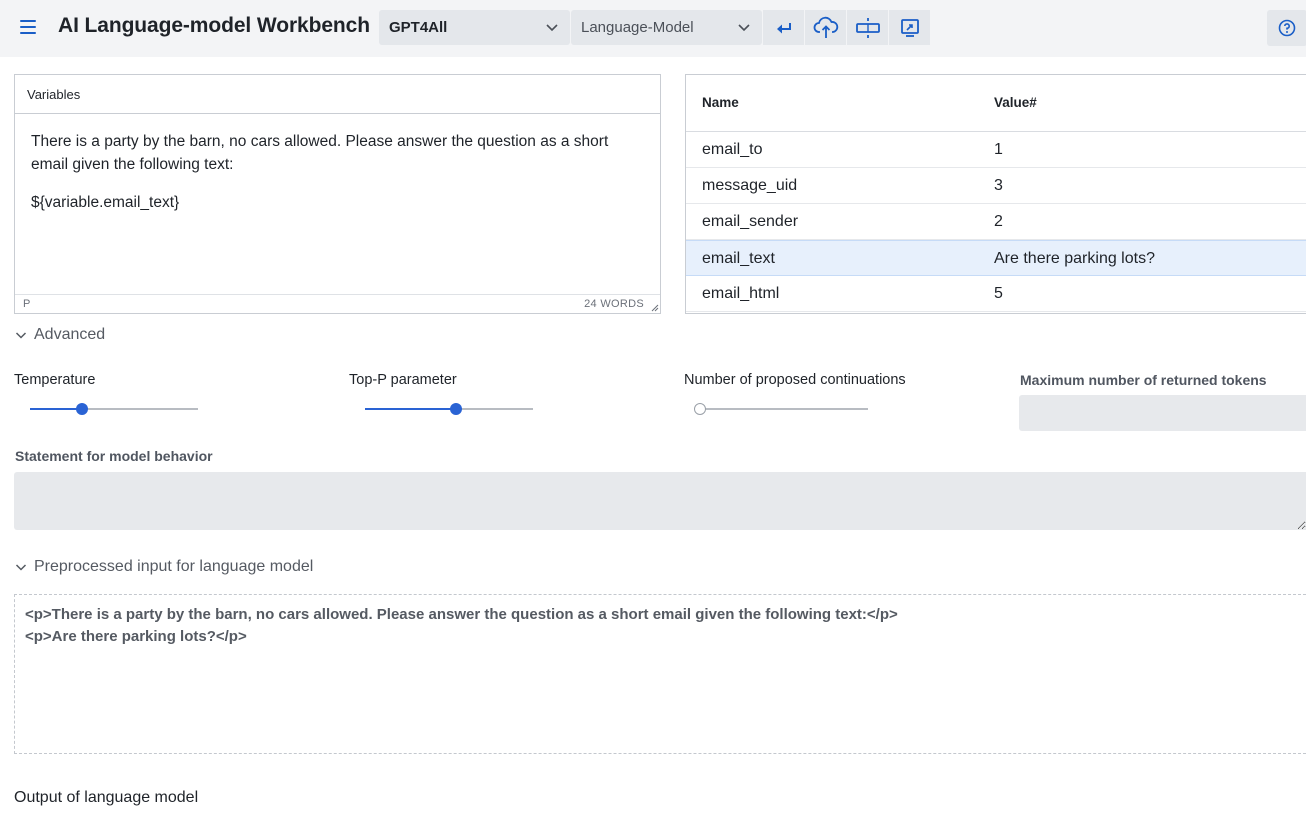 The height and width of the screenshot is (816, 1306). I want to click on continuations-control: Number of proposed continuations, so click(795, 393).